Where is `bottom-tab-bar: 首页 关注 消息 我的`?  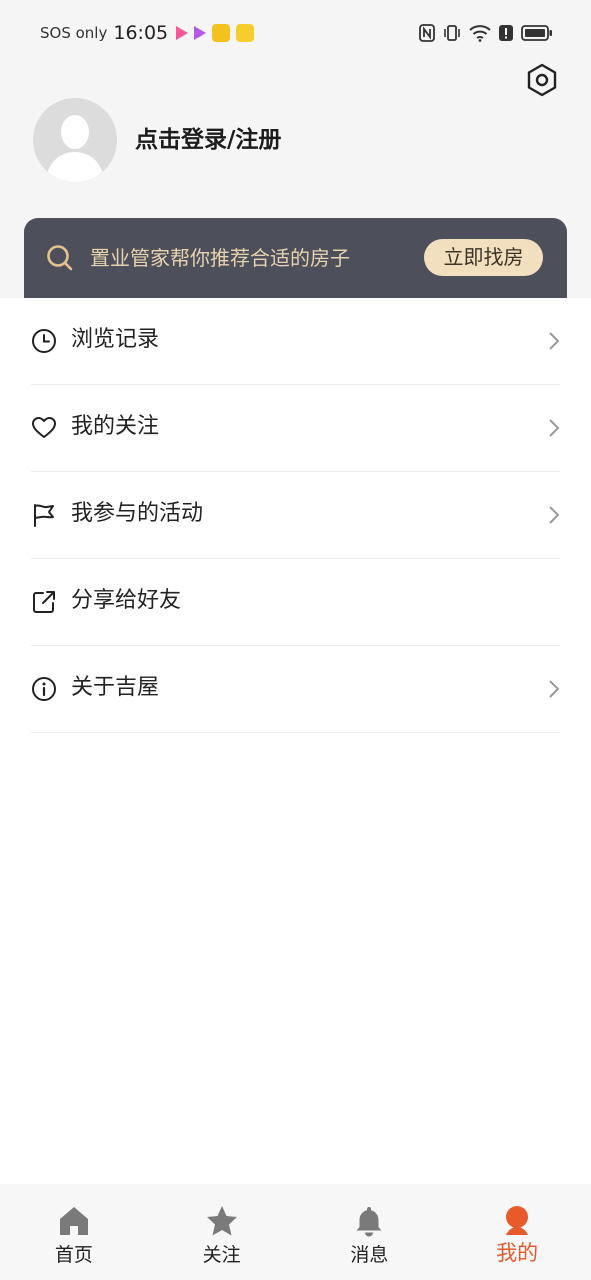 bottom-tab-bar: 首页 关注 消息 我的 is located at coordinates (295, 1232).